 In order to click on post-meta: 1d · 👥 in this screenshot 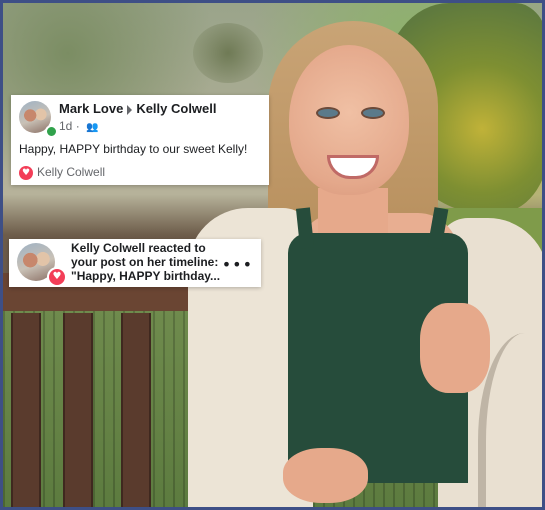, I will do `click(78, 126)`.